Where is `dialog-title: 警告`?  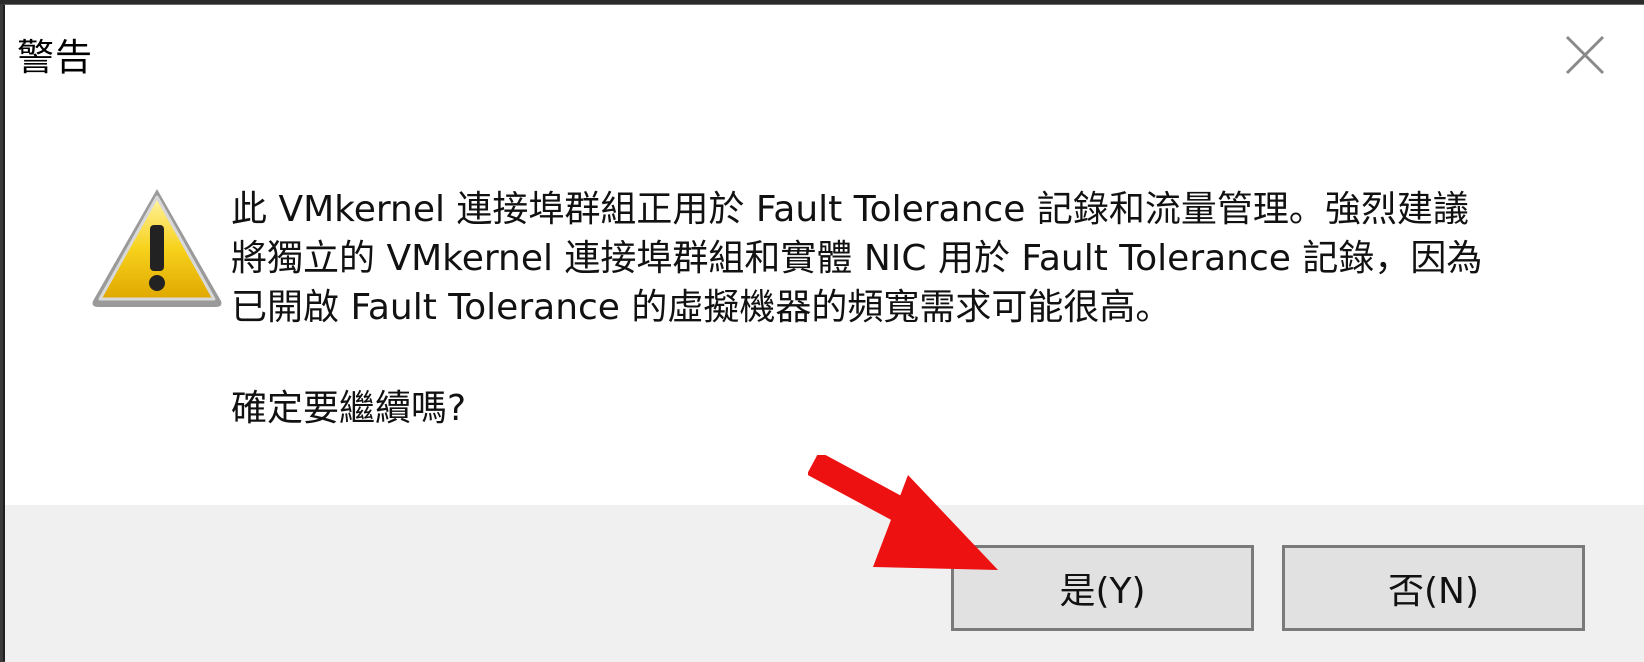 dialog-title: 警告 is located at coordinates (55, 57).